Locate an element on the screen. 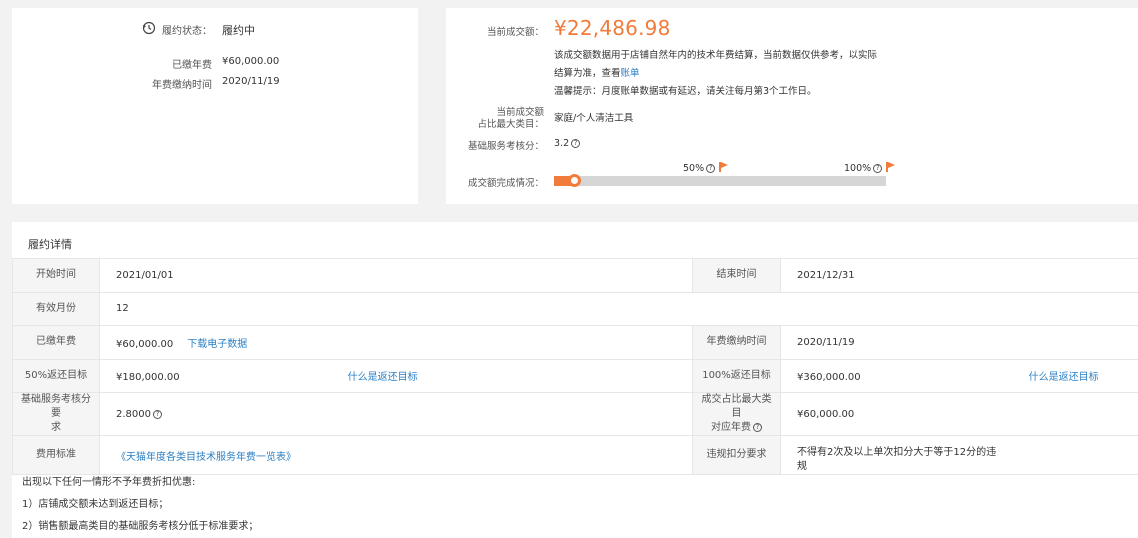 This screenshot has width=1138, height=538. marker-100: 100%? is located at coordinates (870, 168).